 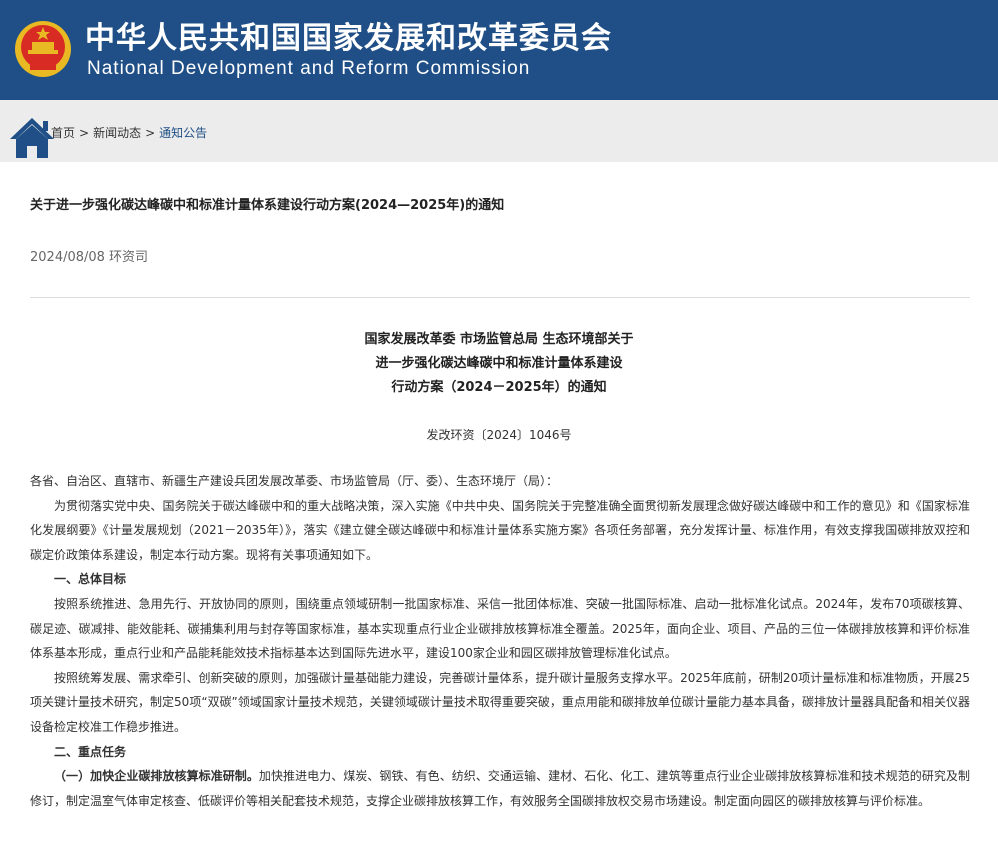 What do you see at coordinates (63, 133) in the screenshot?
I see `breadcrumb-home-link: 首页` at bounding box center [63, 133].